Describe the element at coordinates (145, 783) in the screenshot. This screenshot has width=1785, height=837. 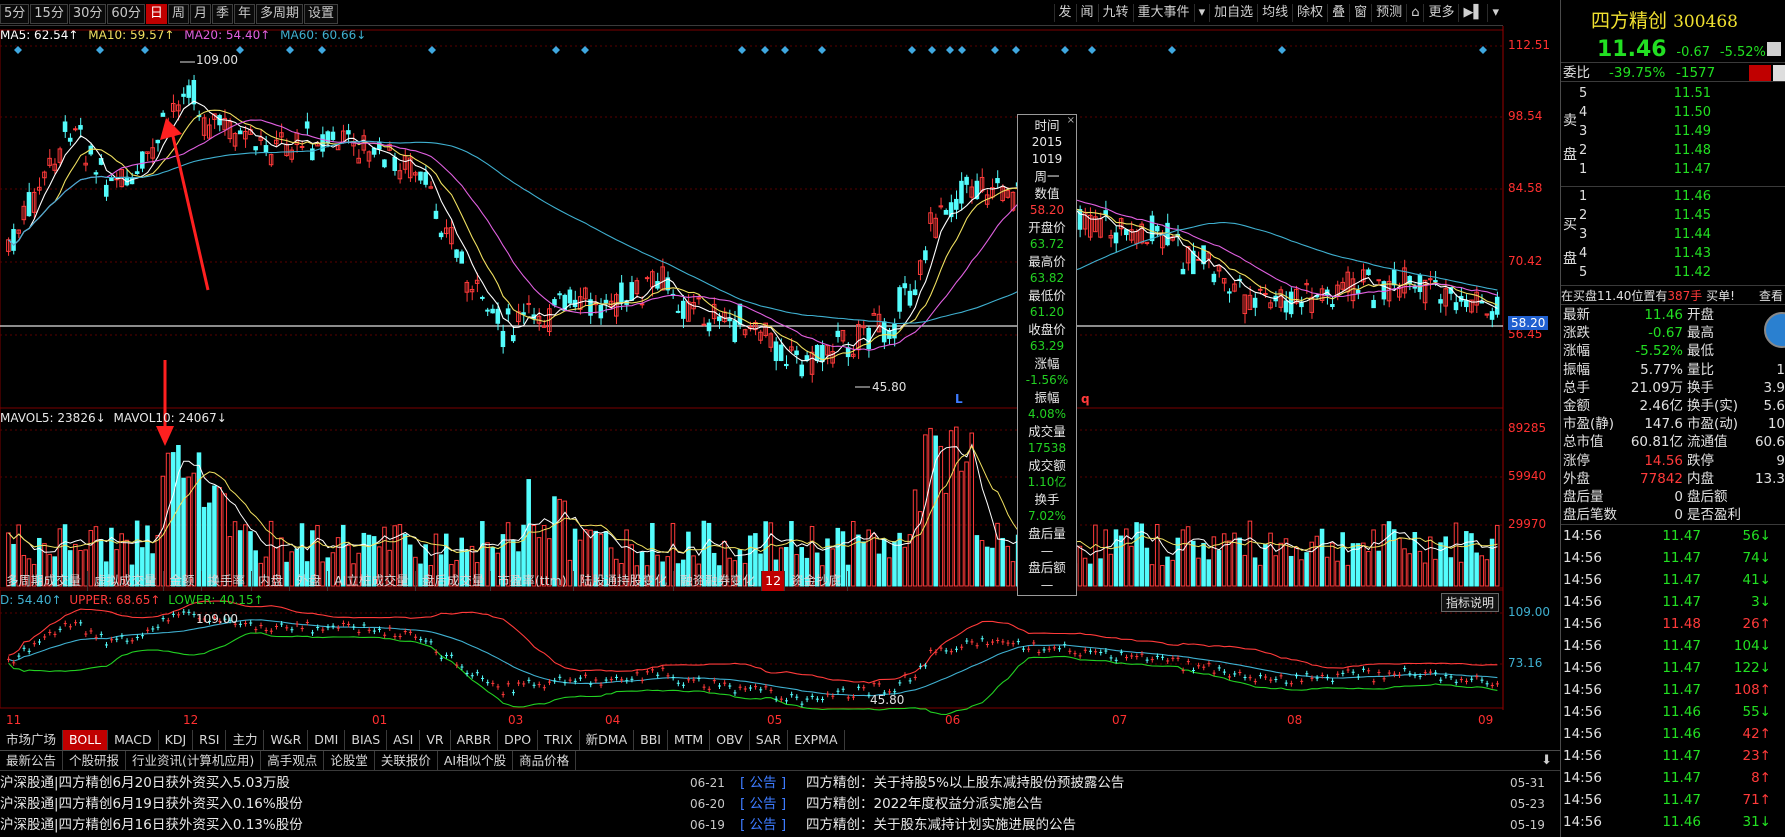
I see `news-link: 沪深股通|四方精创6月20日获外资买入5.03万股` at that location.